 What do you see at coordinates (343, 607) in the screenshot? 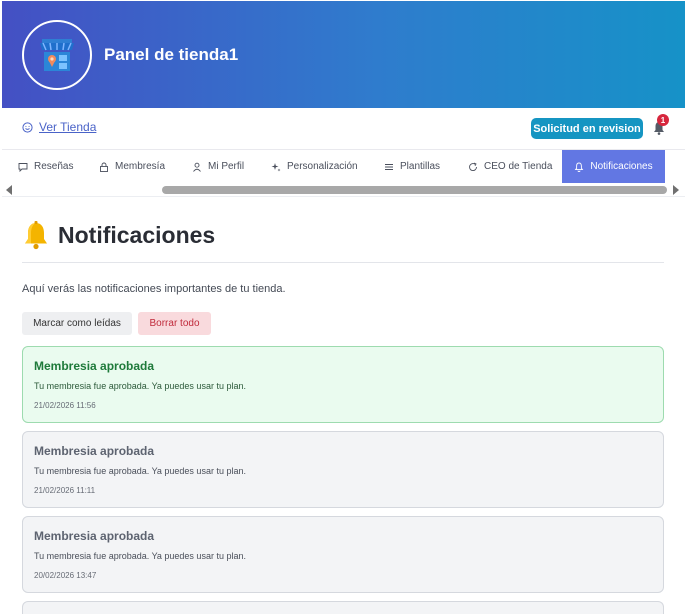
I see `notification-card-partial` at bounding box center [343, 607].